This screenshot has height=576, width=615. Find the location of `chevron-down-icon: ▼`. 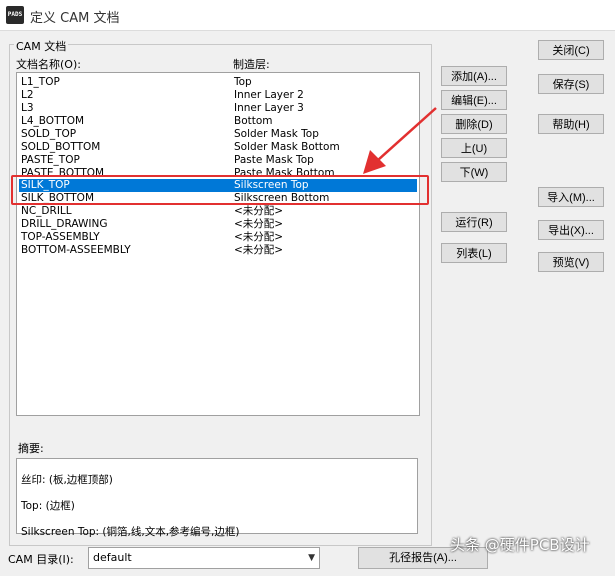

chevron-down-icon: ▼ is located at coordinates (311, 558).